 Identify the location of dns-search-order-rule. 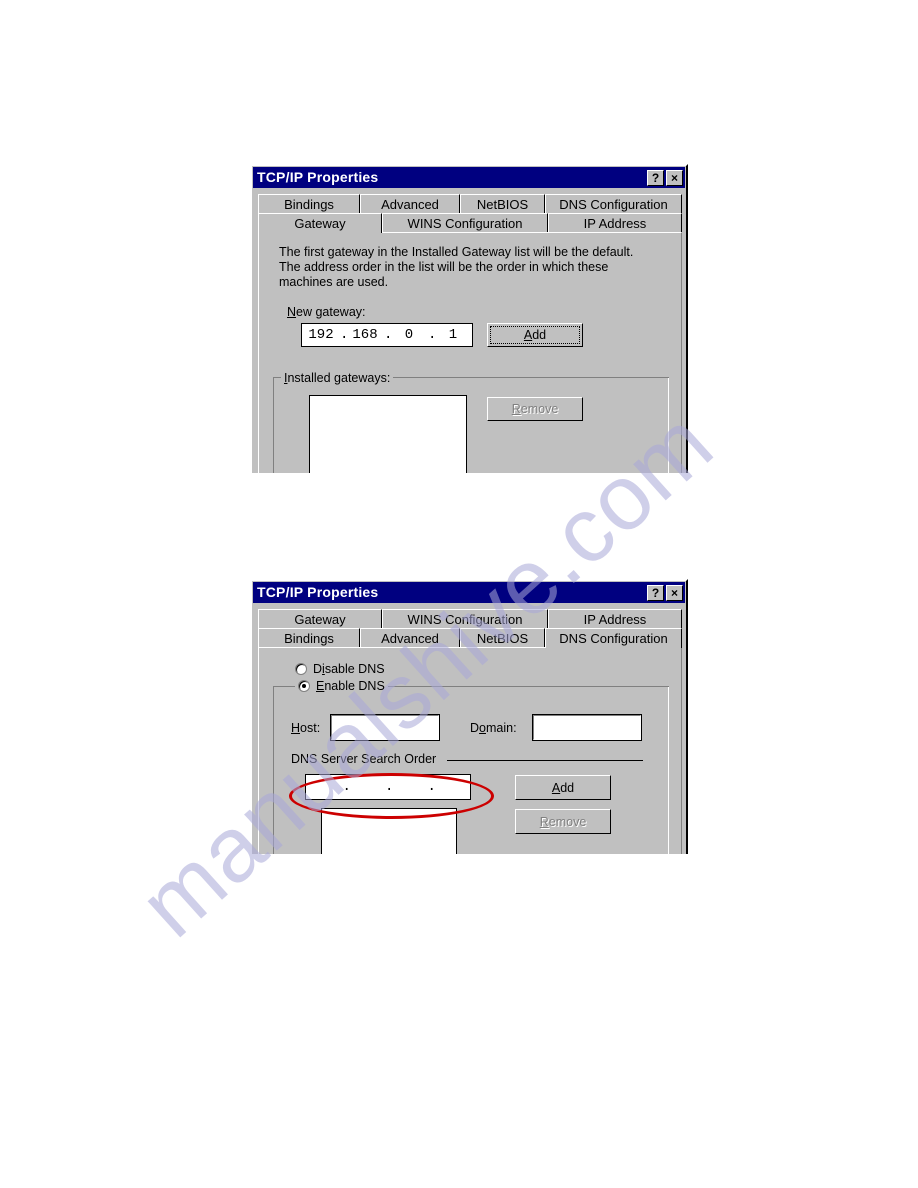
(545, 760).